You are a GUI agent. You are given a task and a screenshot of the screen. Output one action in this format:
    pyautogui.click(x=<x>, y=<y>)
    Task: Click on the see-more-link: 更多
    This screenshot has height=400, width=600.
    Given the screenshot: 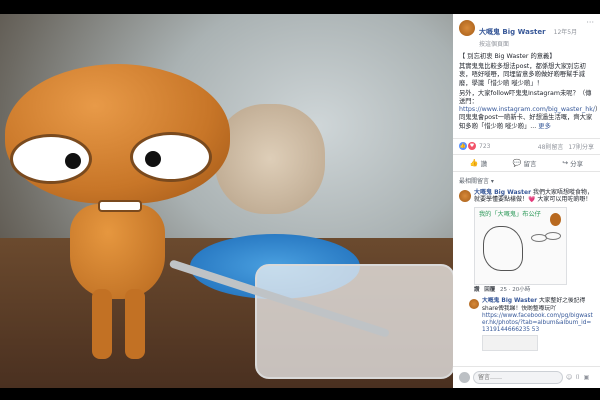 What is the action you would take?
    pyautogui.click(x=544, y=126)
    